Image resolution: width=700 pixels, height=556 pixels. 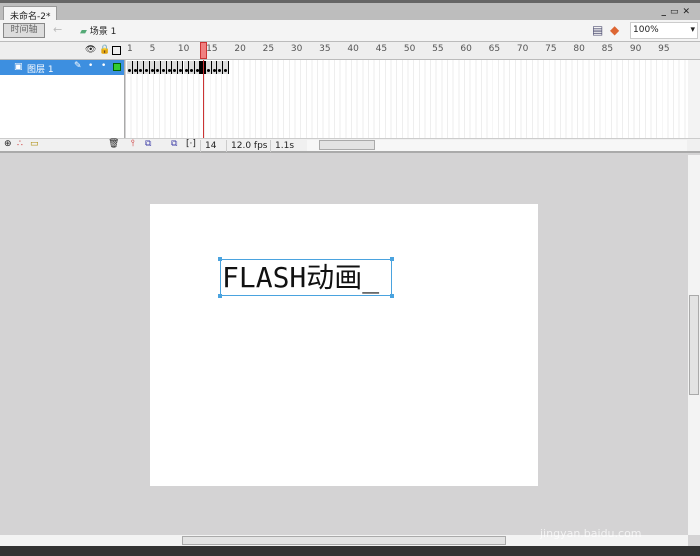 What do you see at coordinates (40, 70) in the screenshot?
I see `layer-name: 图层 1` at bounding box center [40, 70].